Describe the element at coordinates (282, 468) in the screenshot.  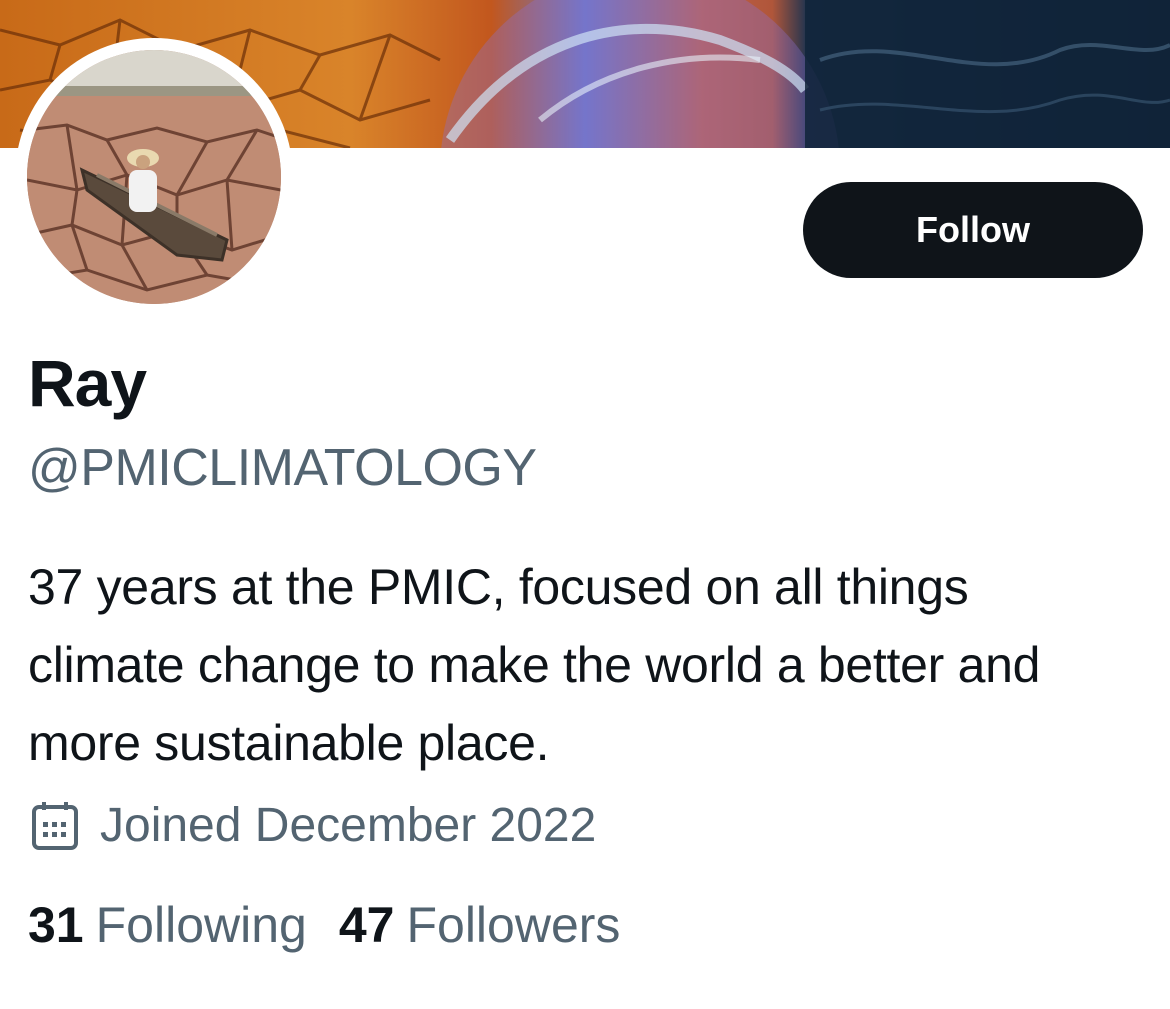
I see `profile-handle: @PMICLIMATOLOGY` at that location.